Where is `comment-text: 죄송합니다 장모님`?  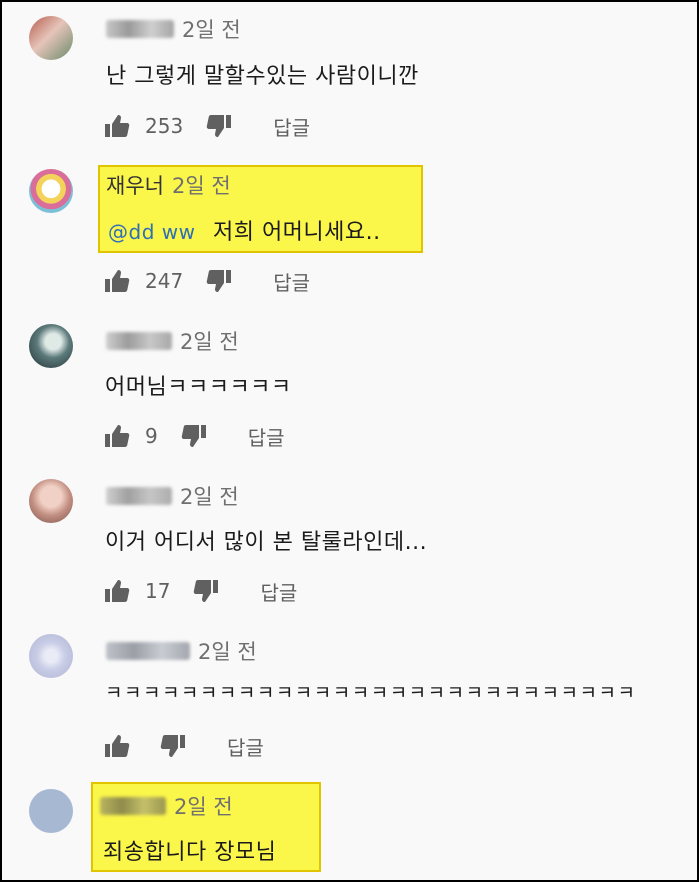
comment-text: 죄송합니다 장모님 is located at coordinates (190, 852).